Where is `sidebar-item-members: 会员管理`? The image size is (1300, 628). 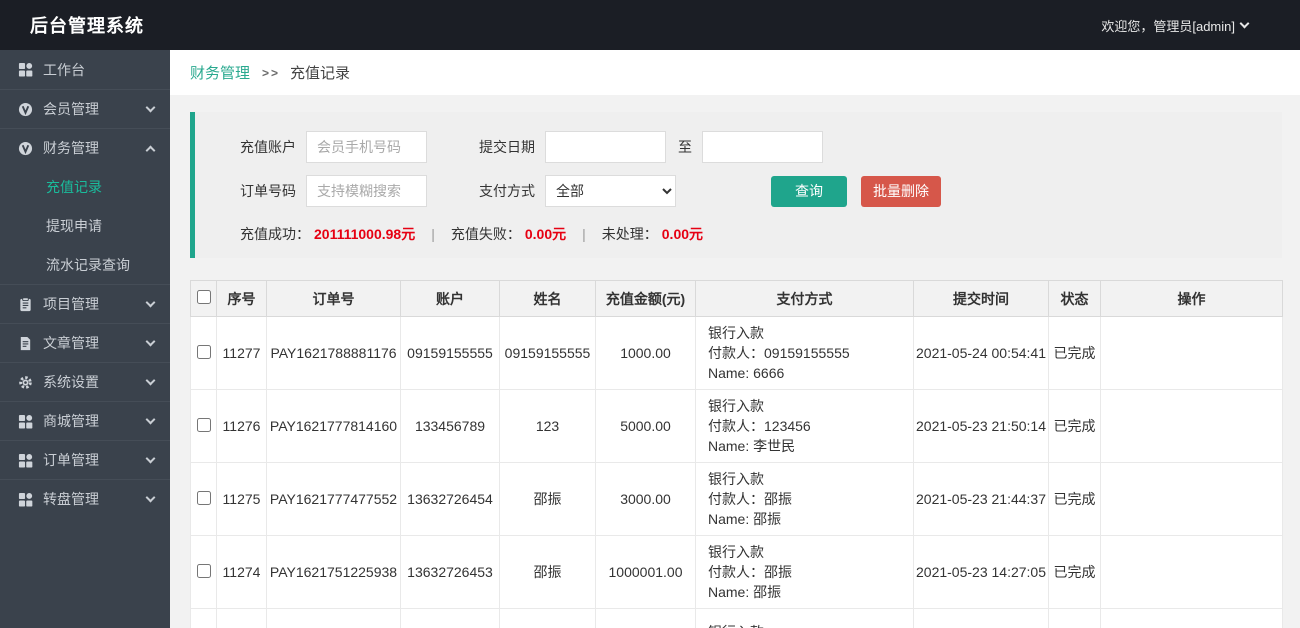 sidebar-item-members: 会员管理 is located at coordinates (85, 108).